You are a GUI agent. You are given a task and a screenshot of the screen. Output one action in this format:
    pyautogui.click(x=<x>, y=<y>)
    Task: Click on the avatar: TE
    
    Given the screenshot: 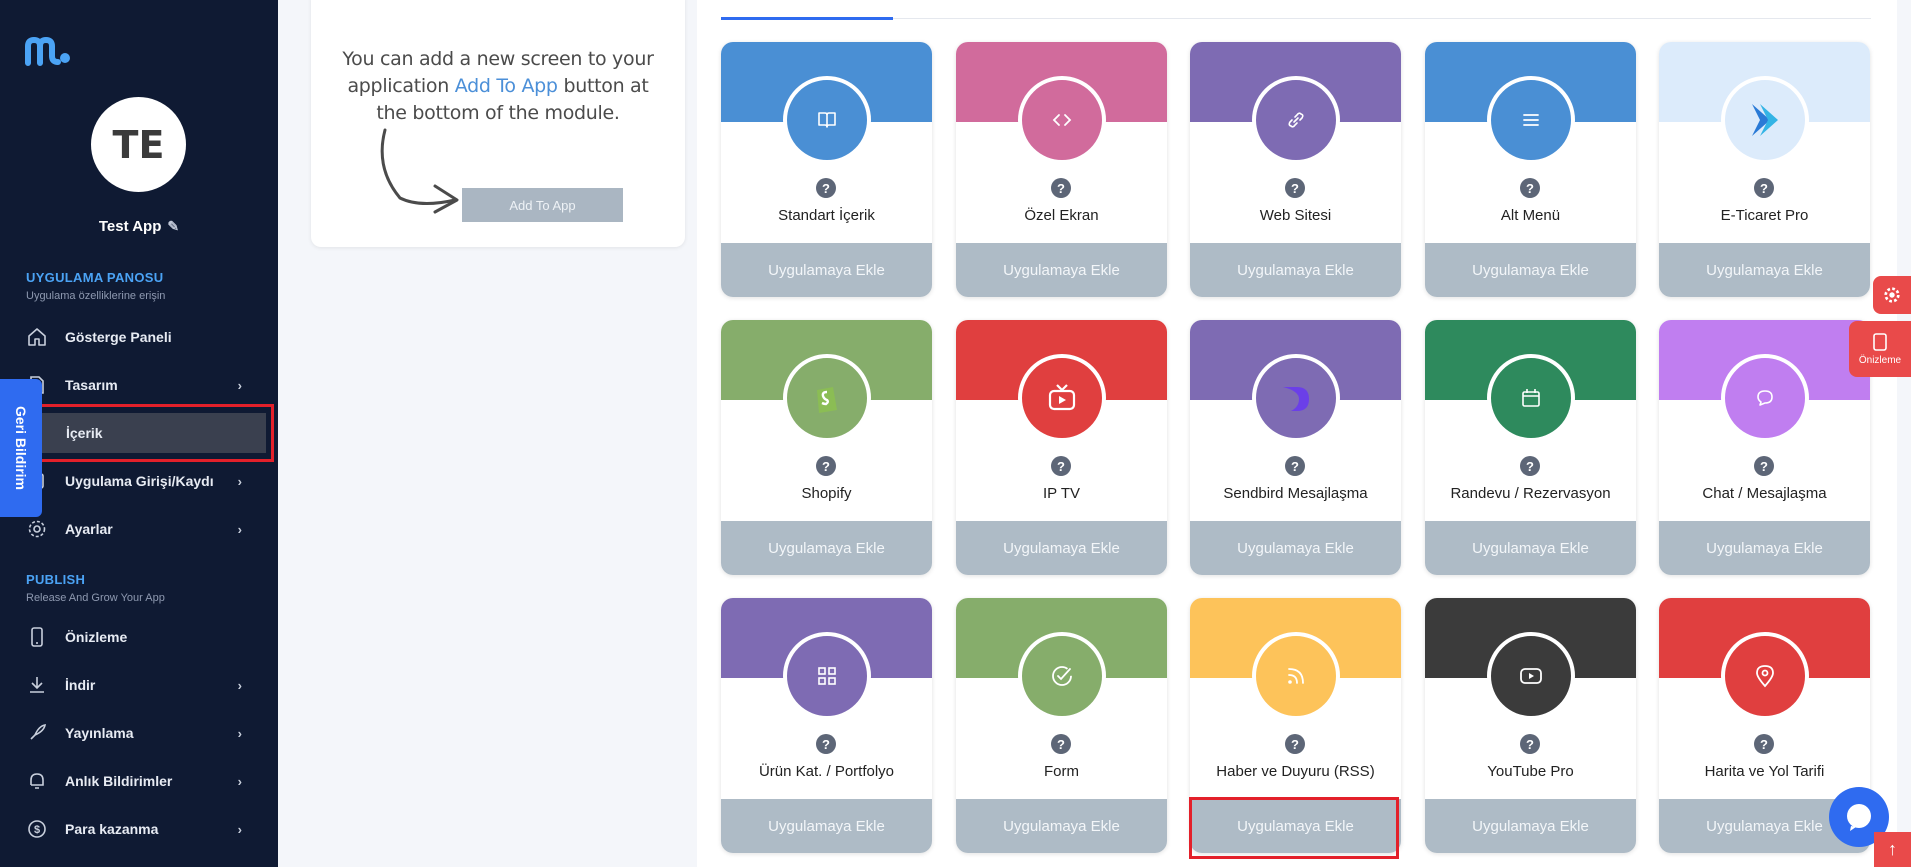 What is the action you would take?
    pyautogui.click(x=138, y=144)
    